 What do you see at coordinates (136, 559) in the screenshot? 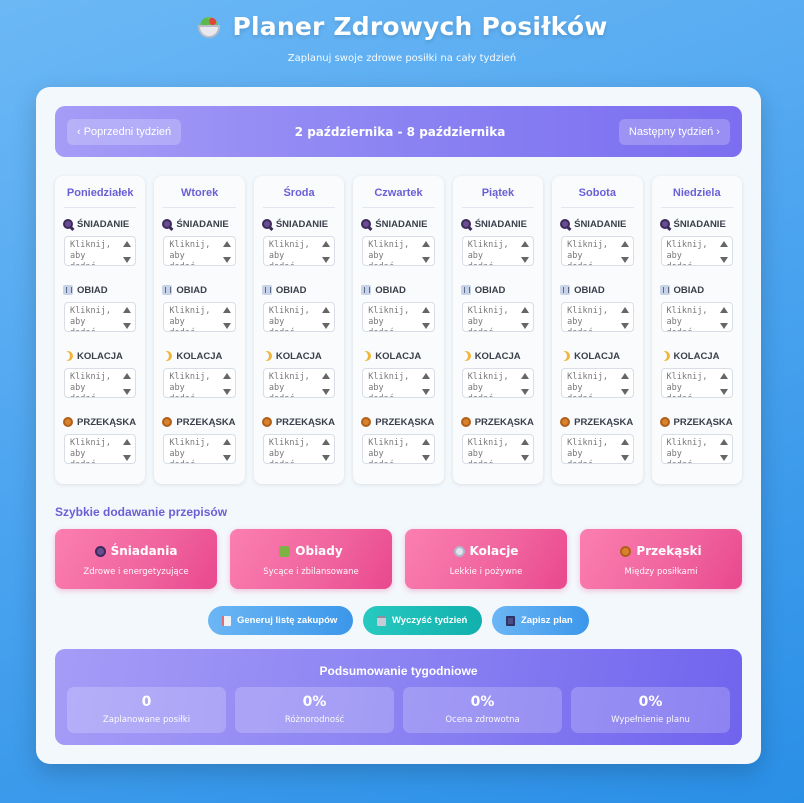
I see `quick-add-breakfast-button: Śniadania Zdrowe i energetyzujące` at bounding box center [136, 559].